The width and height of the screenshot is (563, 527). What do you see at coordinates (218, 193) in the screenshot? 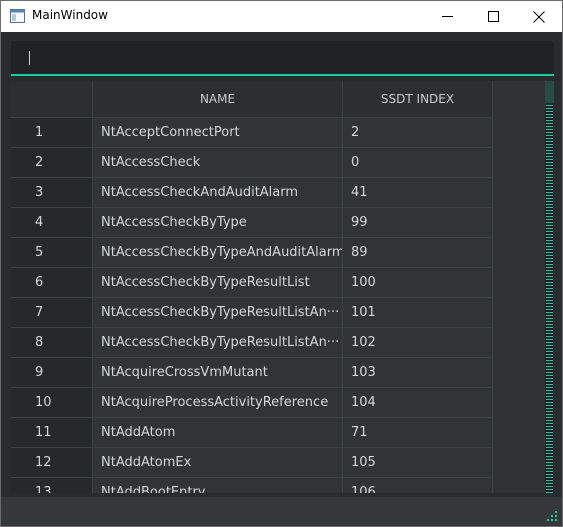
I see `cell-name: NtAccessCheckAndAuditAlarm` at bounding box center [218, 193].